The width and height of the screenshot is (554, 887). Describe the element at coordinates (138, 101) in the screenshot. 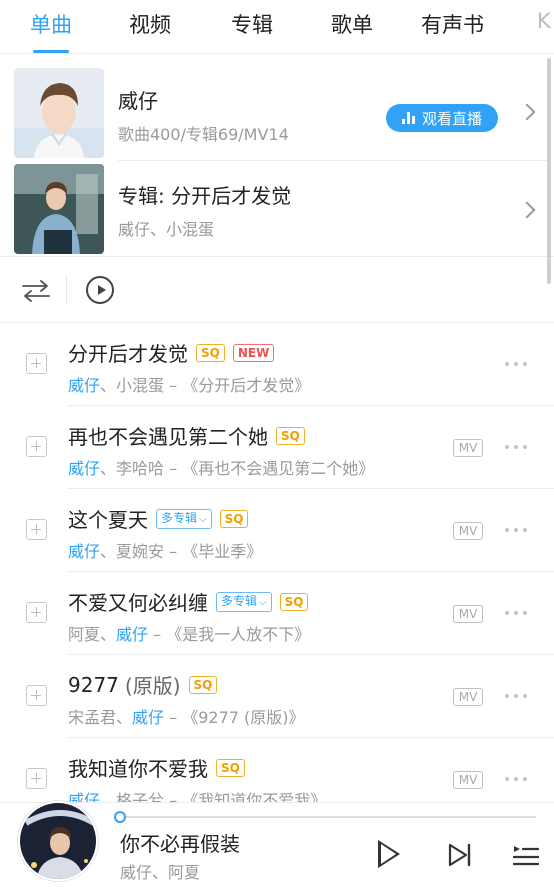

I see `artist-name: 威仔` at that location.